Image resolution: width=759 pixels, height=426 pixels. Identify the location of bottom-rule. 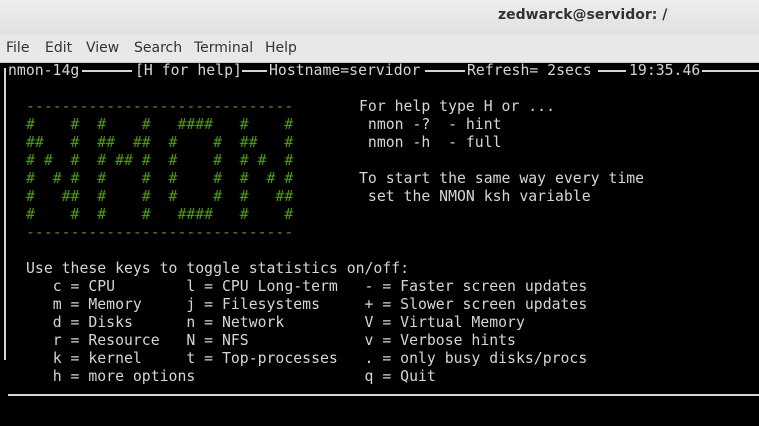
(383, 395).